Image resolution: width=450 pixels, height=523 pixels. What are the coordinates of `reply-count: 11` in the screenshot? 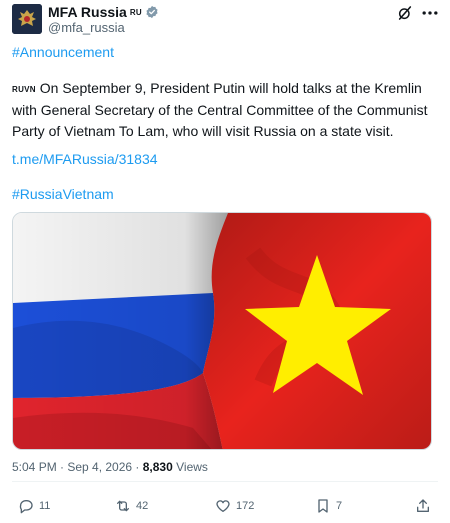 It's located at (45, 506).